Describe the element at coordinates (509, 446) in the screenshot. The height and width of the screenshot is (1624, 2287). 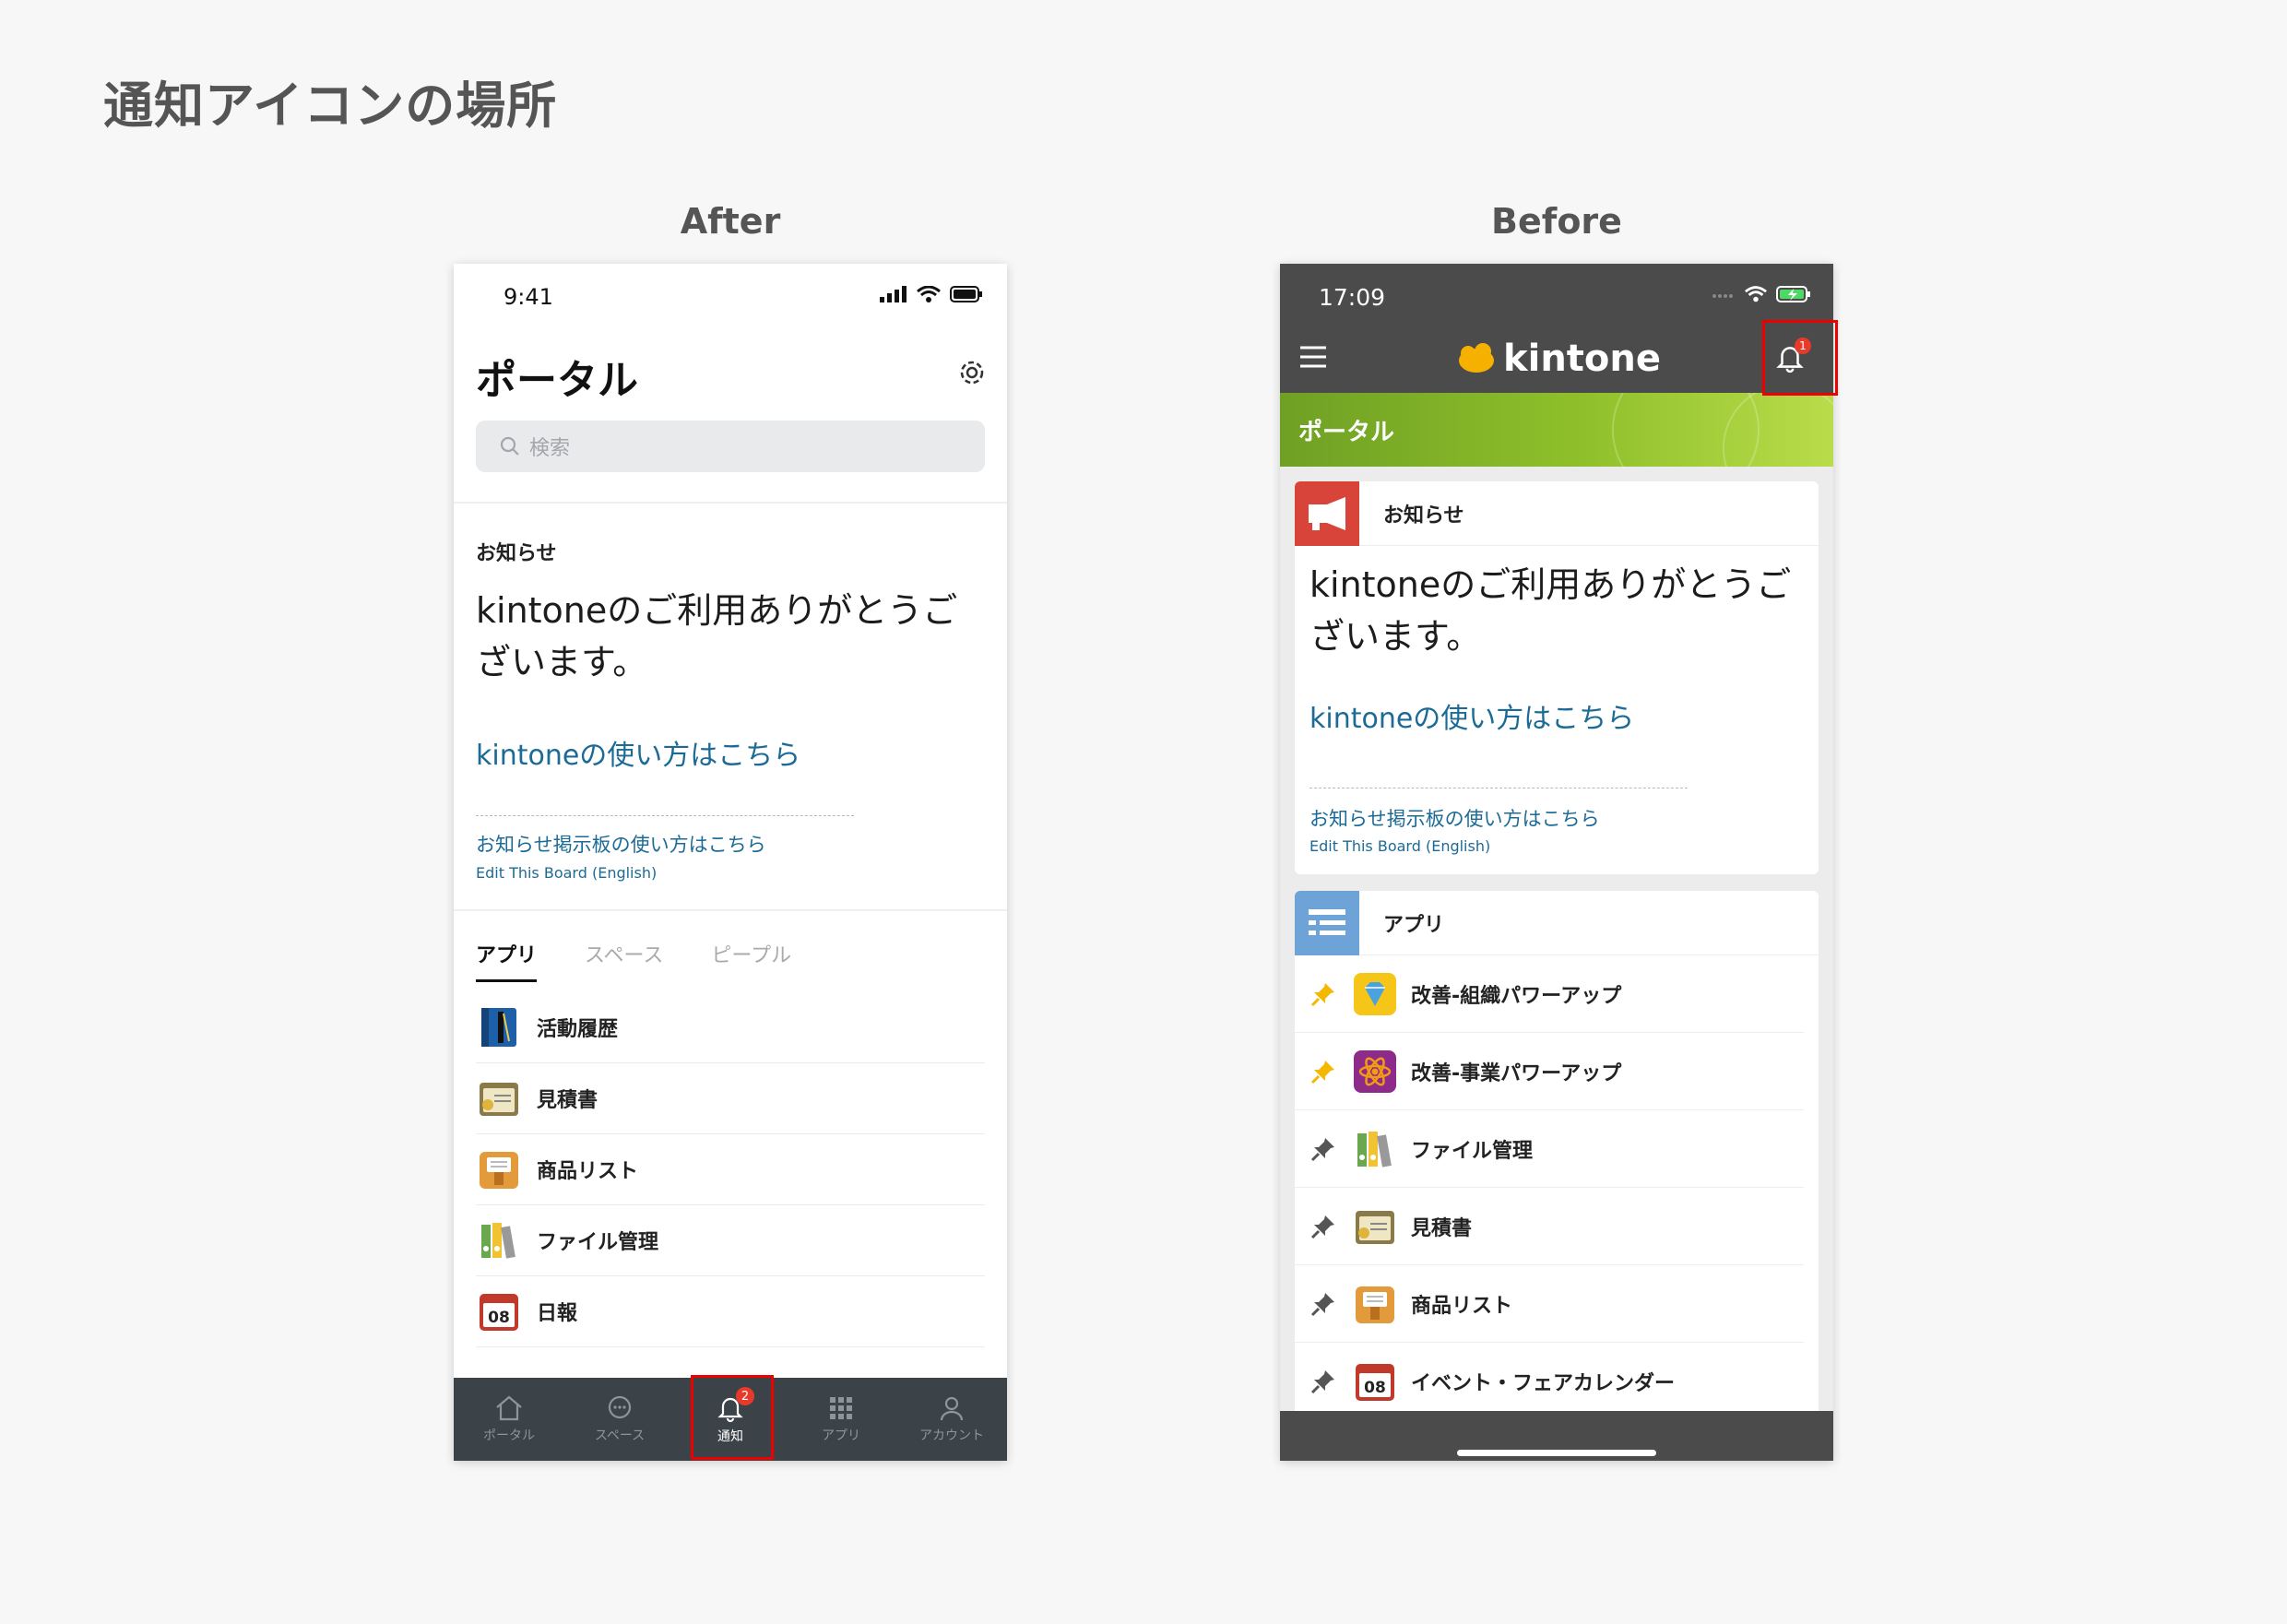
I see `search-icon` at that location.